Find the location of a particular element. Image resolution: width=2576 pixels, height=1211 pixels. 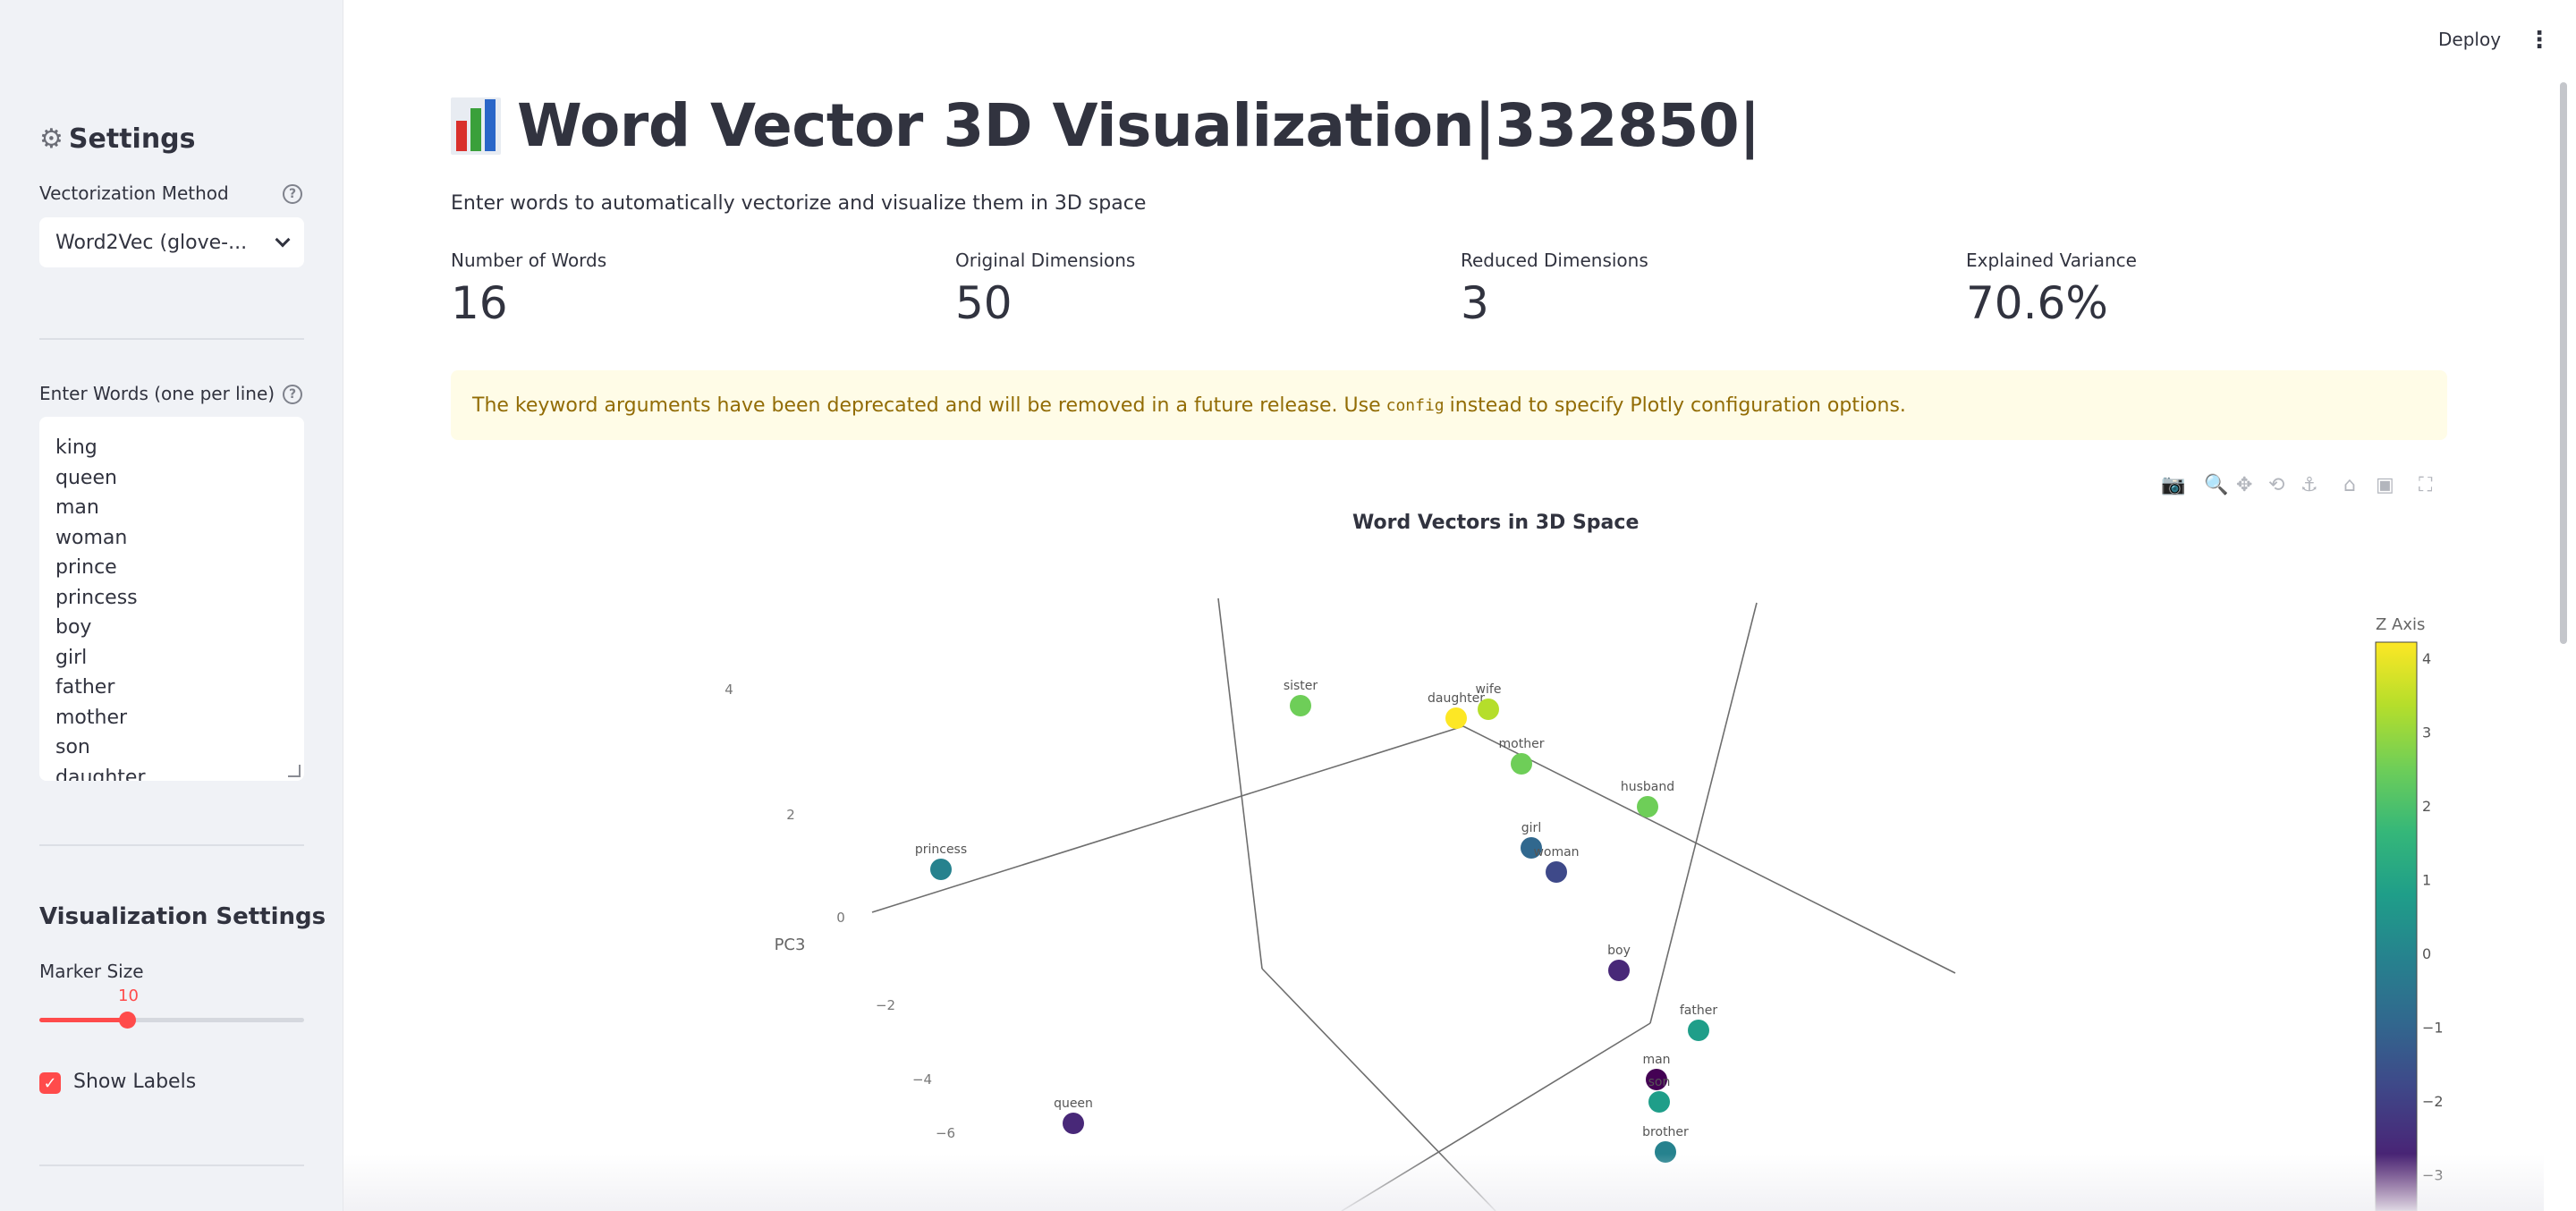

slider-fill is located at coordinates (83, 1020).